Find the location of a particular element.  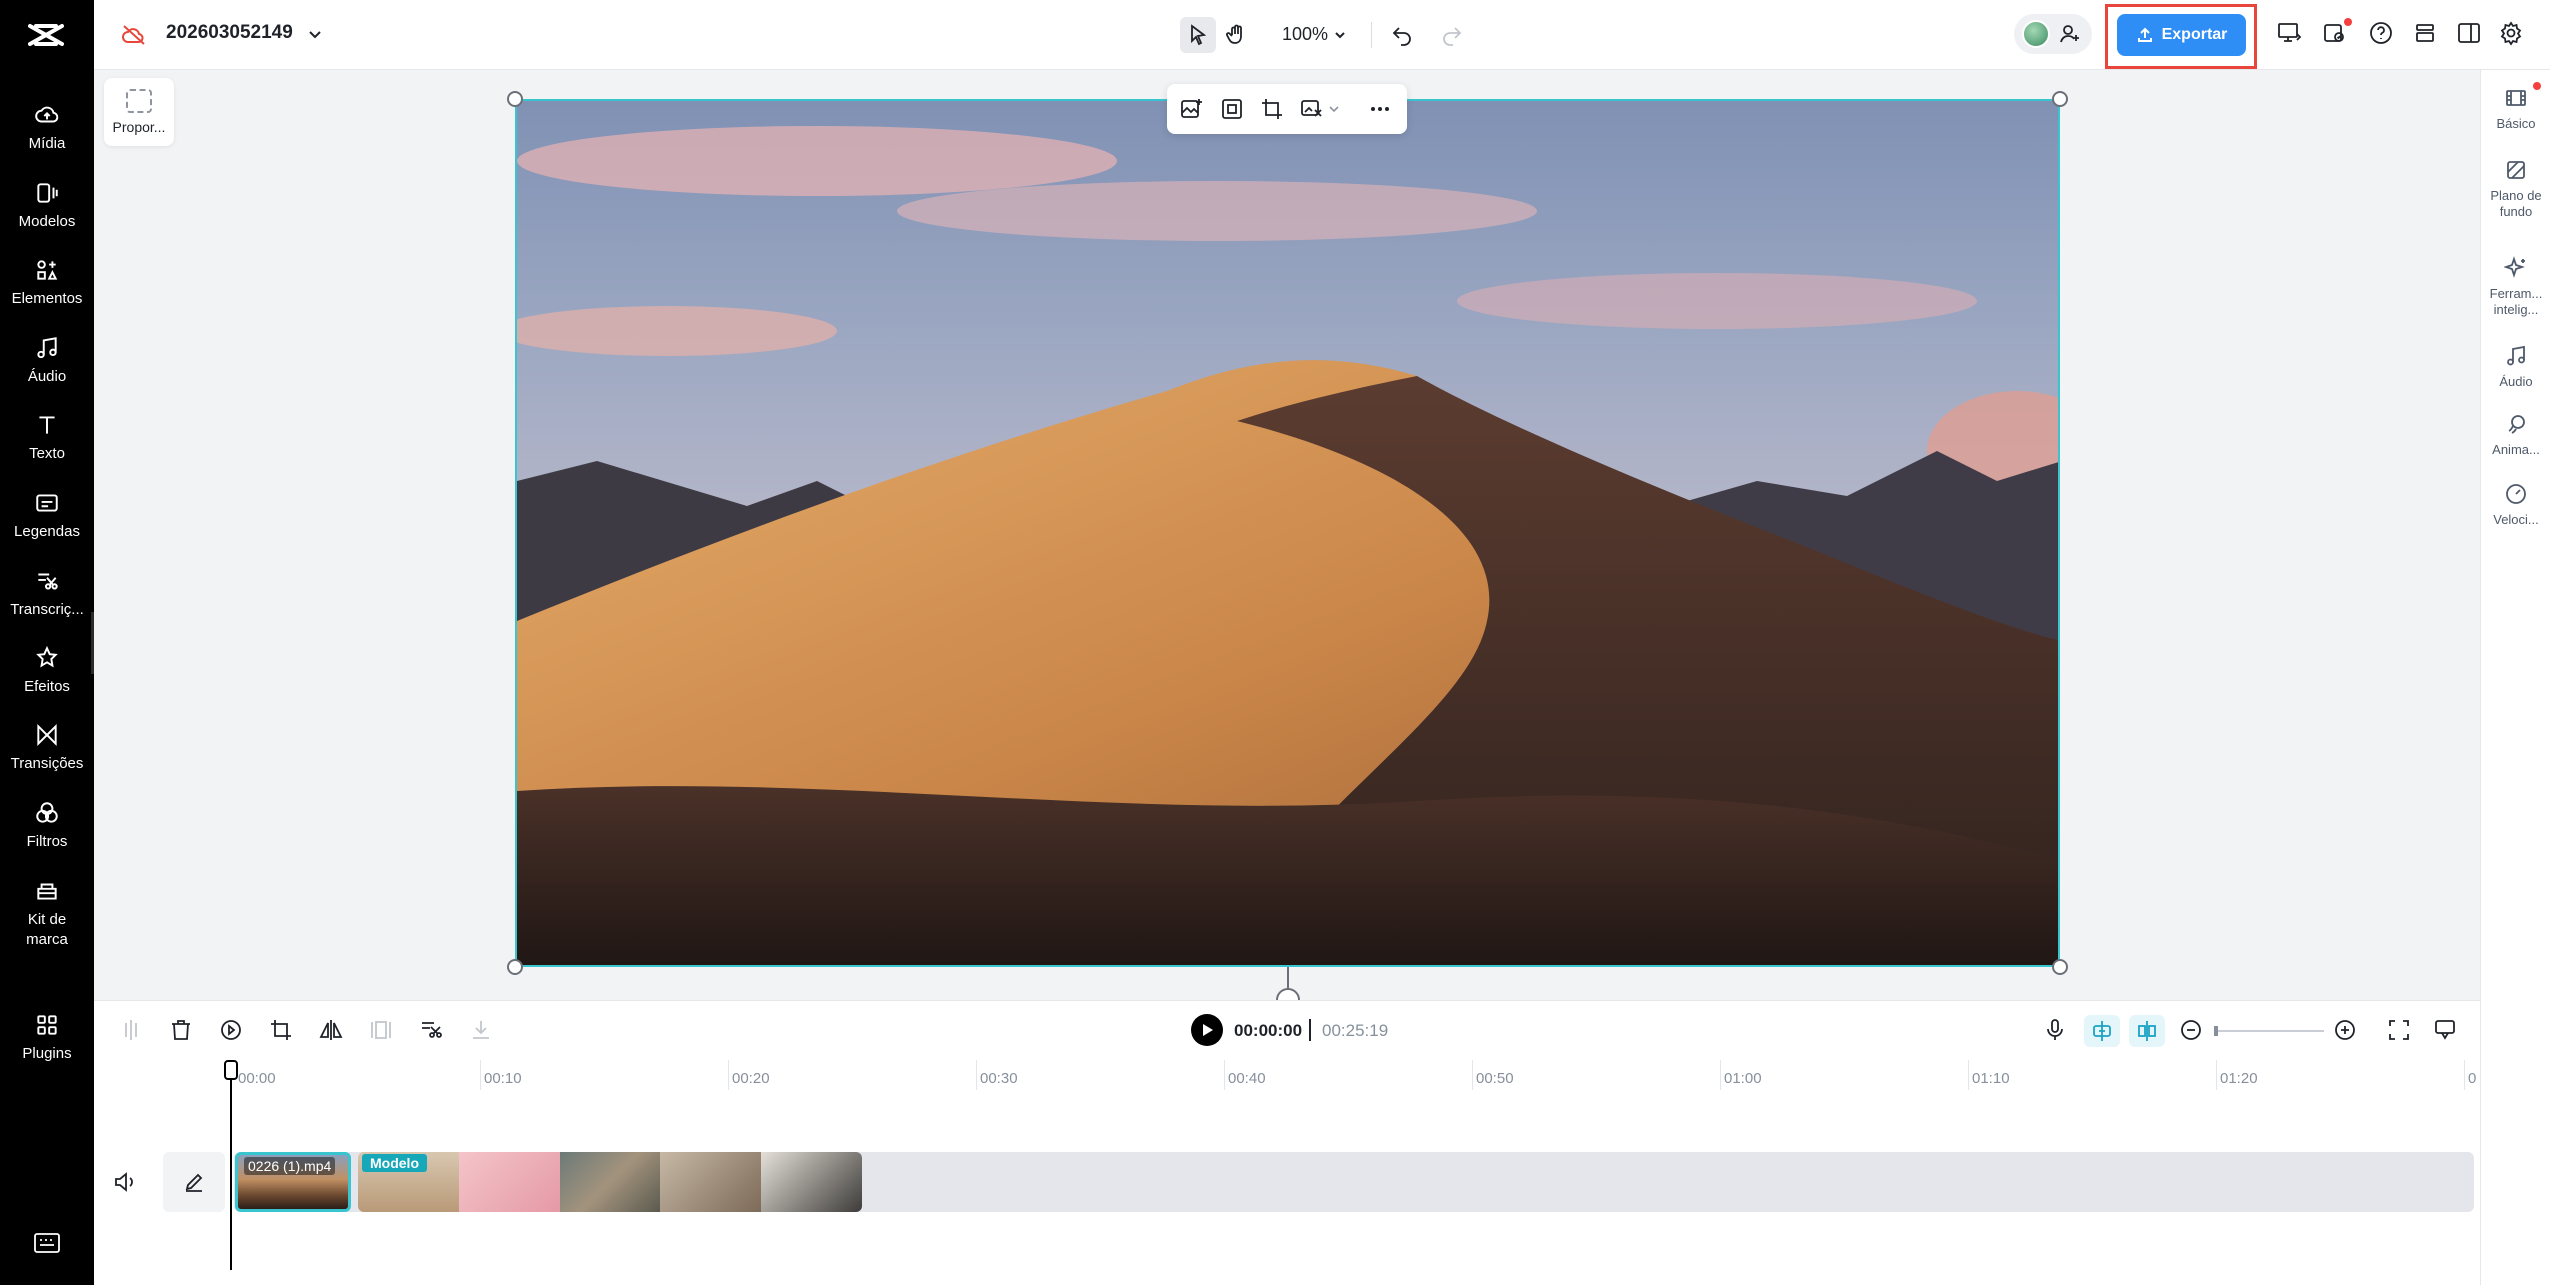

sidebar-item-media: Mídia is located at coordinates (47, 128).